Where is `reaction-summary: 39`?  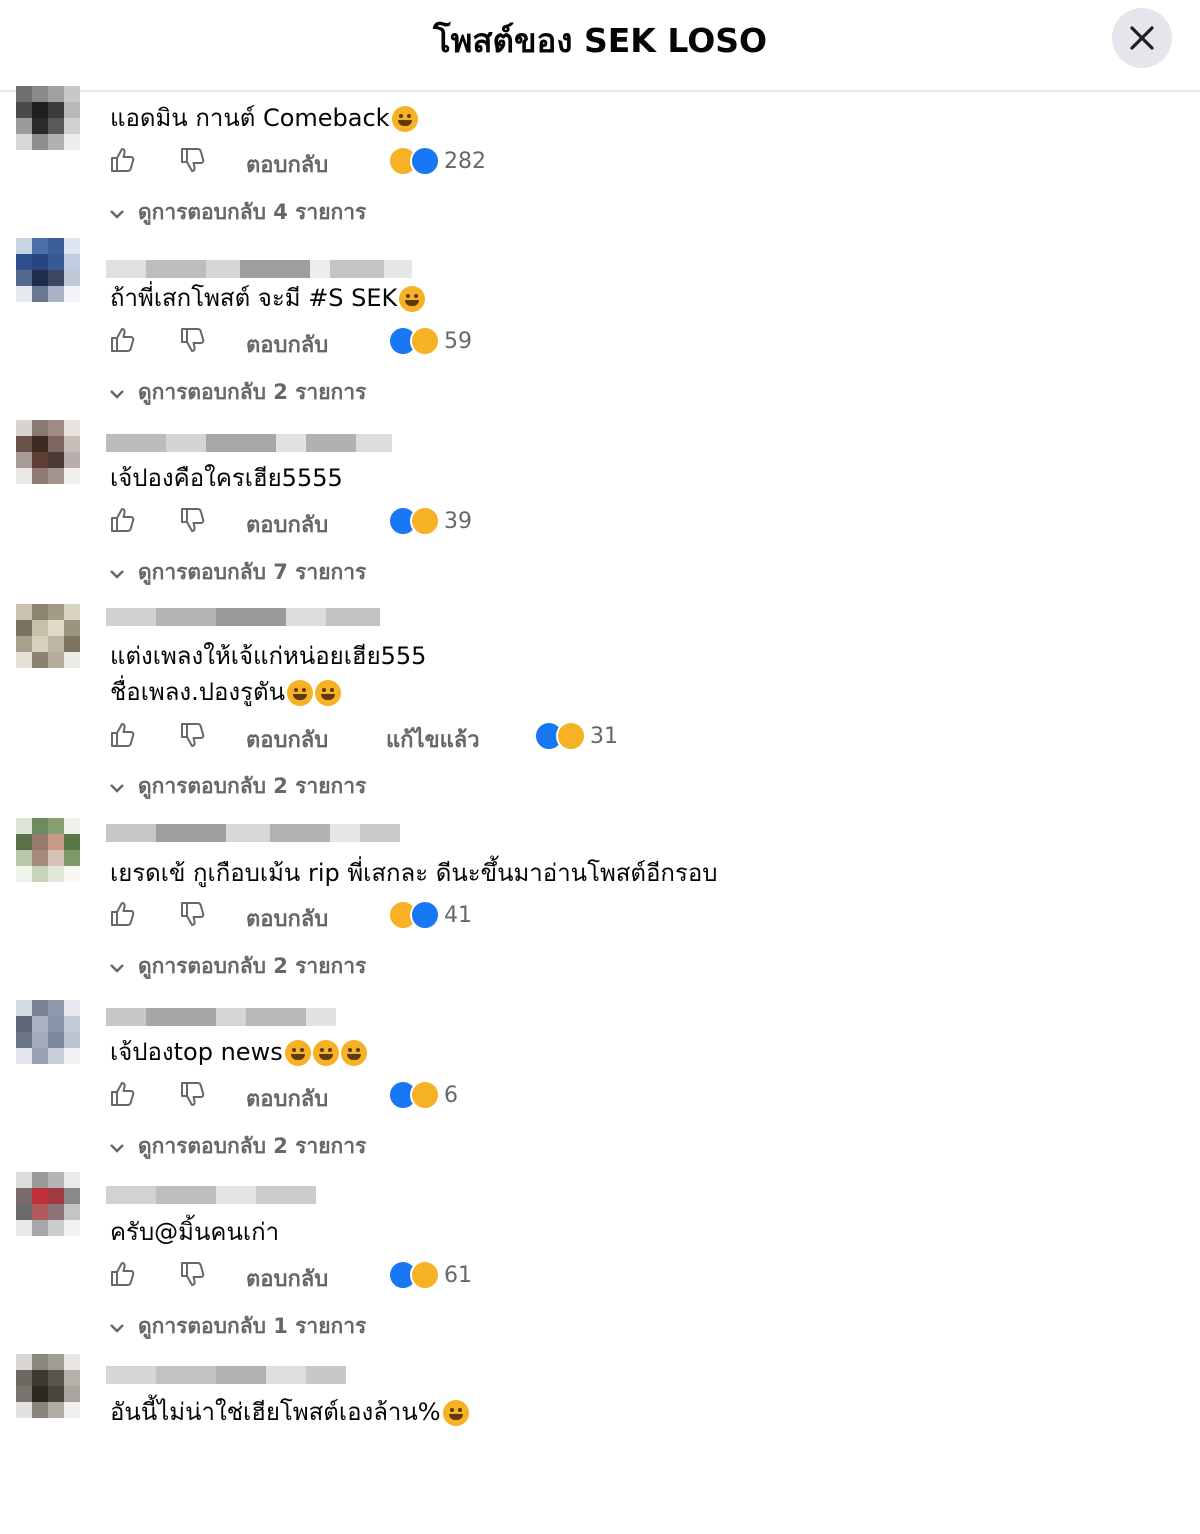 reaction-summary: 39 is located at coordinates (430, 521).